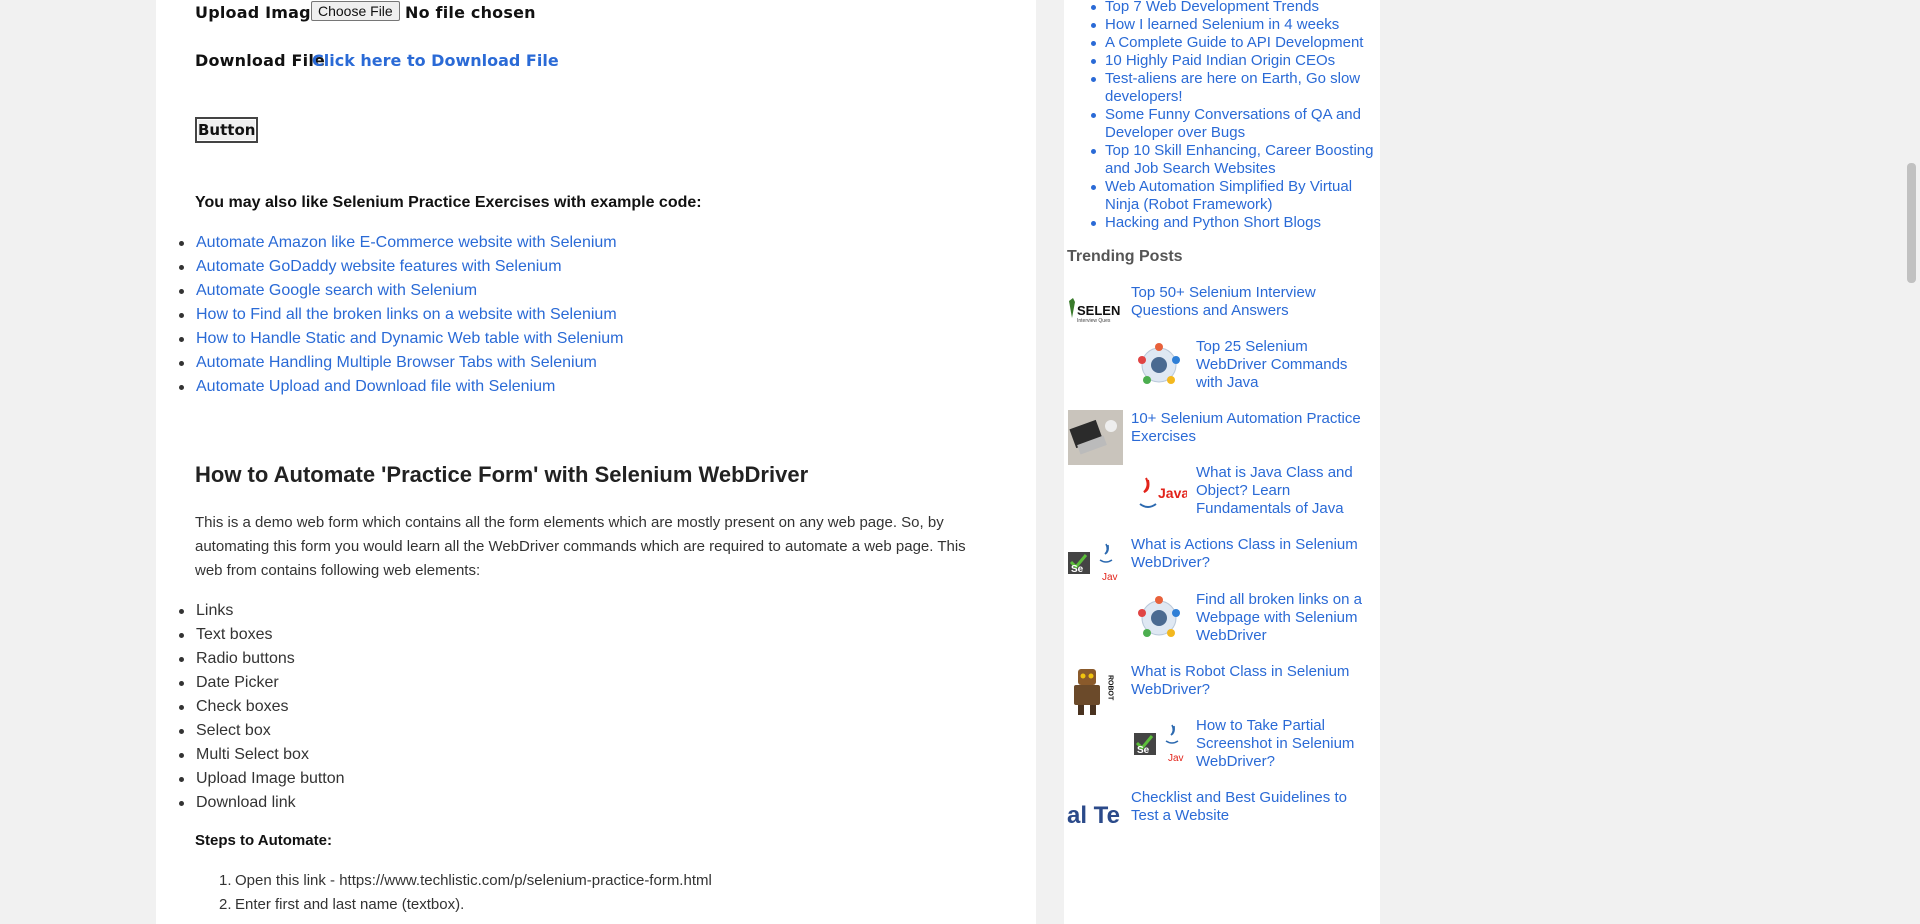  I want to click on step-number: 1., so click(225, 880).